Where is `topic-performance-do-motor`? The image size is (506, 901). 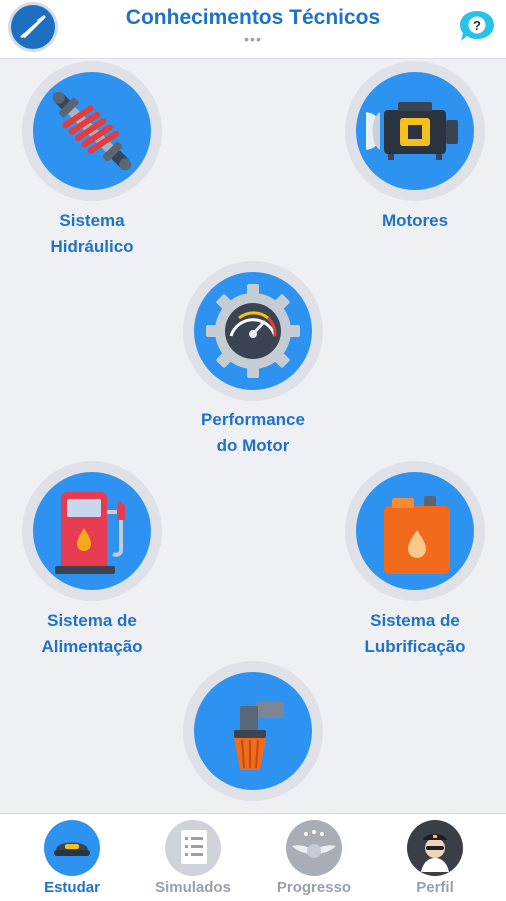
topic-performance-do-motor is located at coordinates (253, 331).